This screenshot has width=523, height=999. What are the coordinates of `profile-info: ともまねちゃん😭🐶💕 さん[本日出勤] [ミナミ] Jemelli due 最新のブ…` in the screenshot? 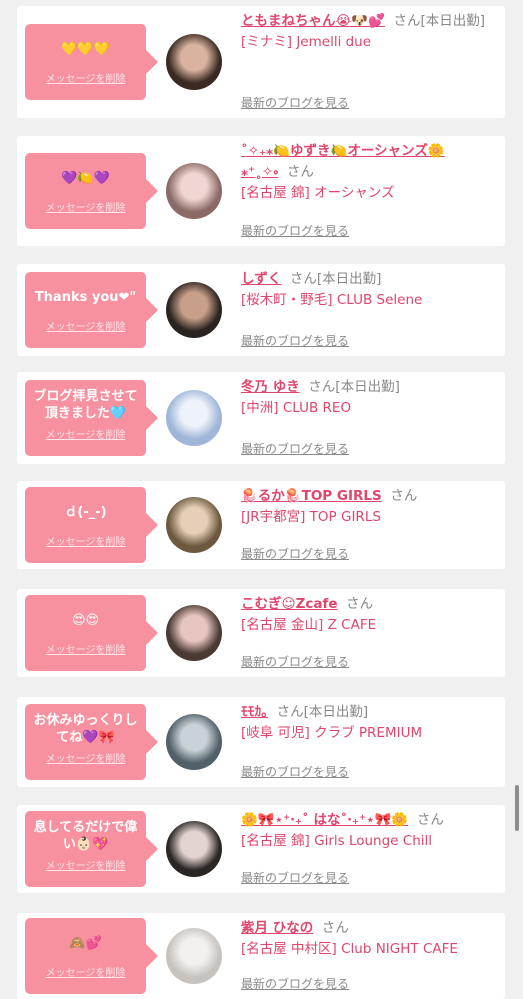 It's located at (368, 62).